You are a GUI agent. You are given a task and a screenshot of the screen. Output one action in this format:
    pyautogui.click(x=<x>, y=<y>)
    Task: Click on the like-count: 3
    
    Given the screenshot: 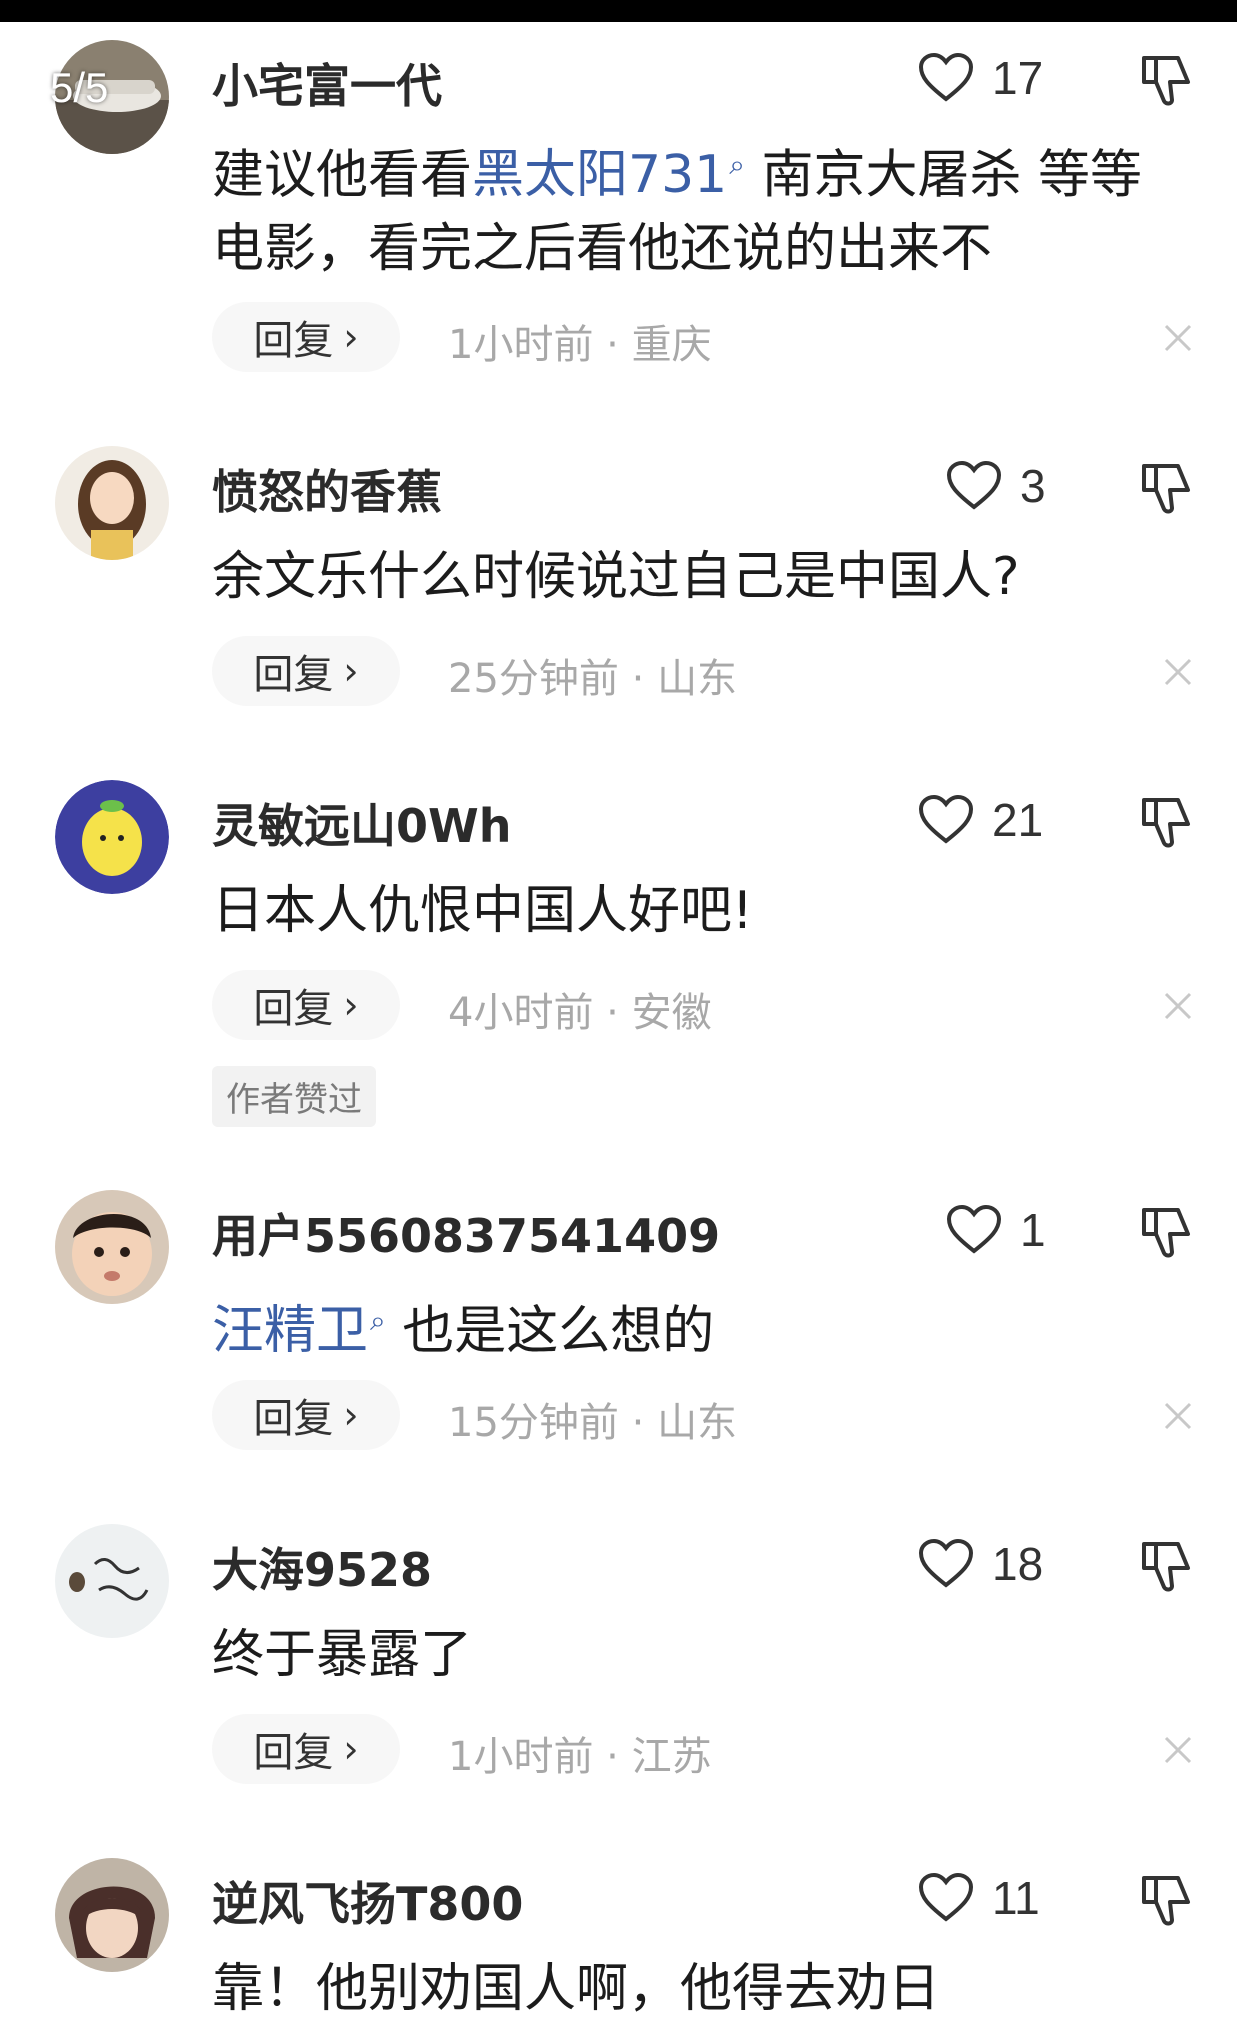 What is the action you would take?
    pyautogui.click(x=1033, y=486)
    